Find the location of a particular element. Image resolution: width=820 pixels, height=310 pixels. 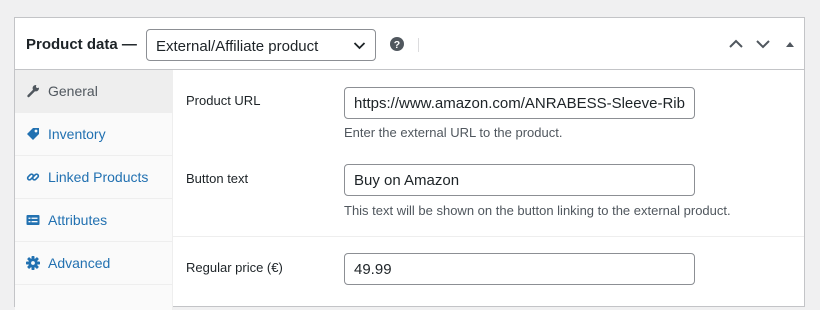

tab-general: General is located at coordinates (93, 91).